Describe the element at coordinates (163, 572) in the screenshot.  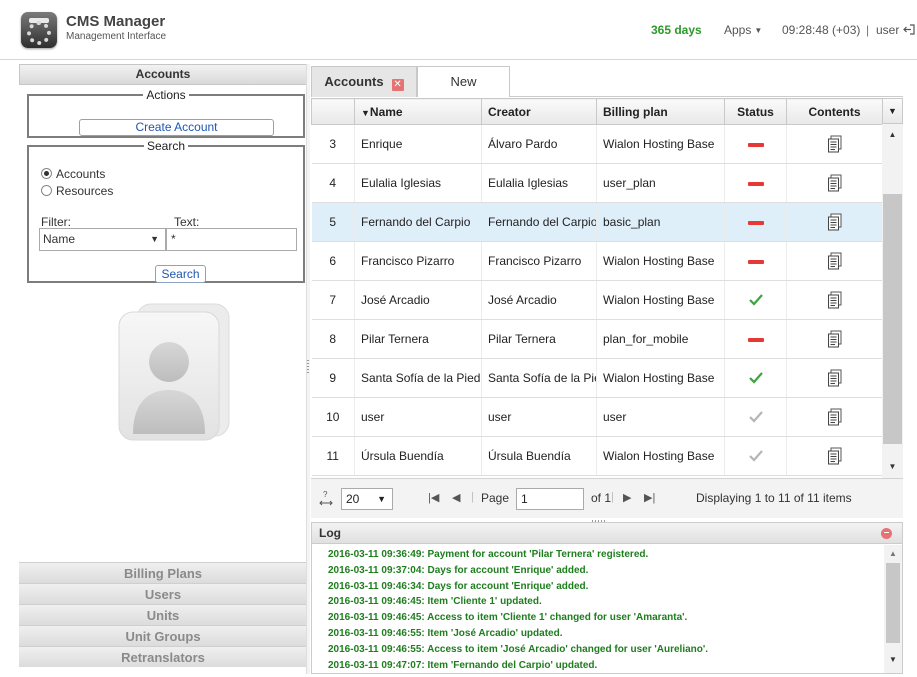
I see `sidebar-item-billing-plans: Billing Plans` at that location.